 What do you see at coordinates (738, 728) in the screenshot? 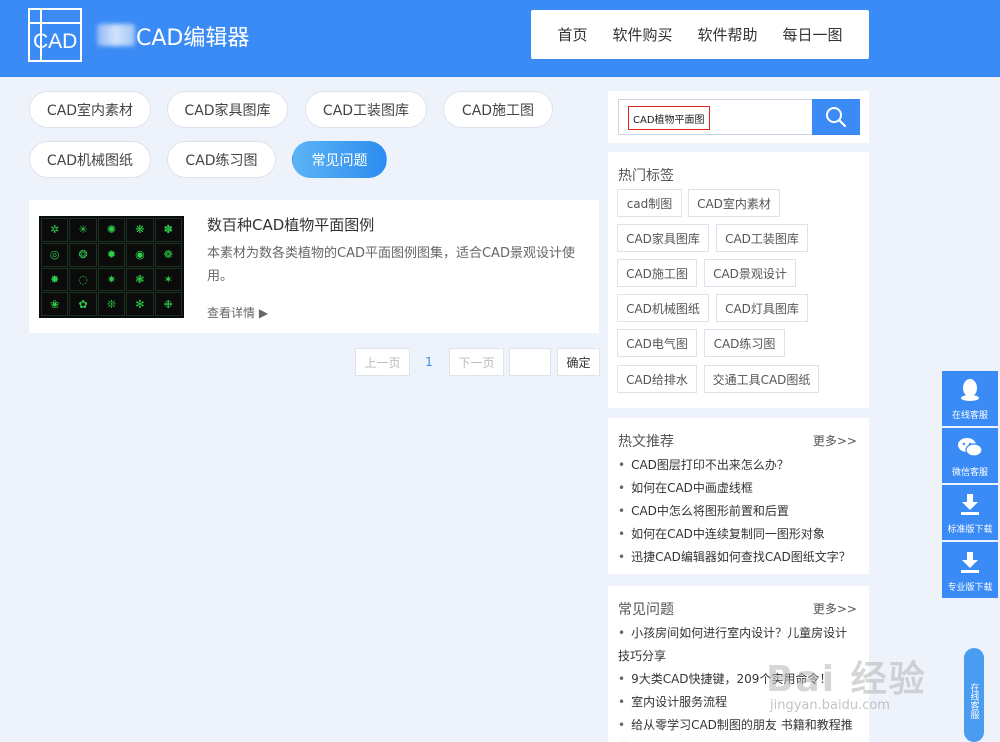
I see `list-item: 给从零学习CAD制图的朋友 书籍和教程推荐` at bounding box center [738, 728].